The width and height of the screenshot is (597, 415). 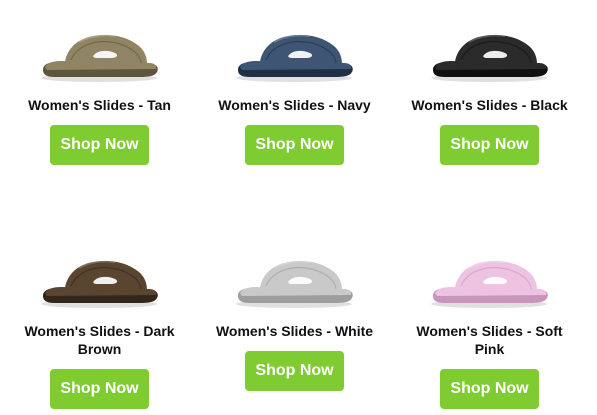 I want to click on product-name: Women's Slides - White, so click(x=295, y=331).